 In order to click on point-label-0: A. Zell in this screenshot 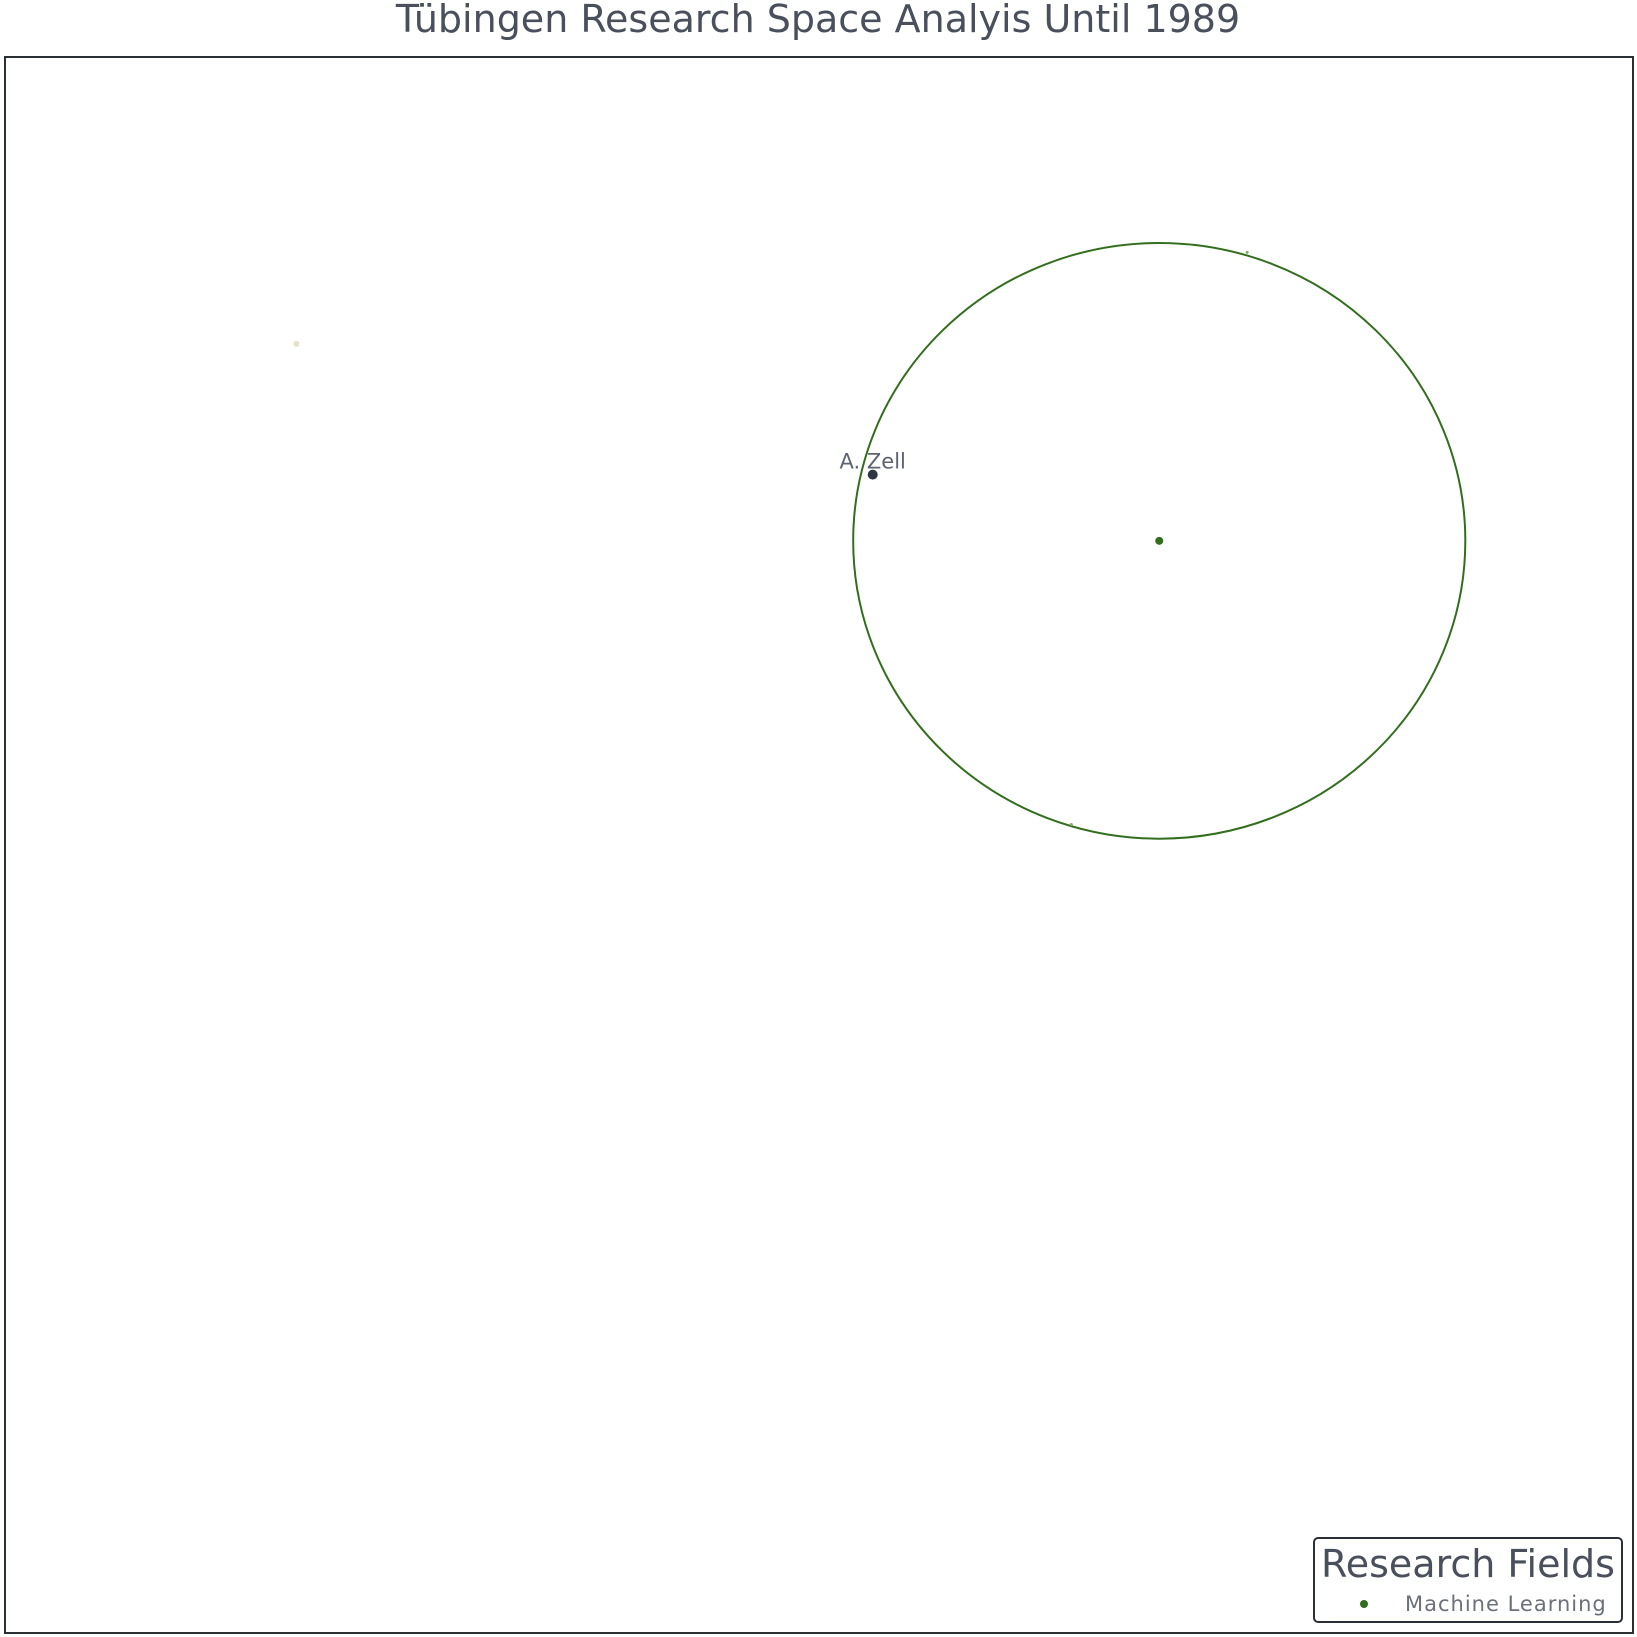, I will do `click(873, 462)`.